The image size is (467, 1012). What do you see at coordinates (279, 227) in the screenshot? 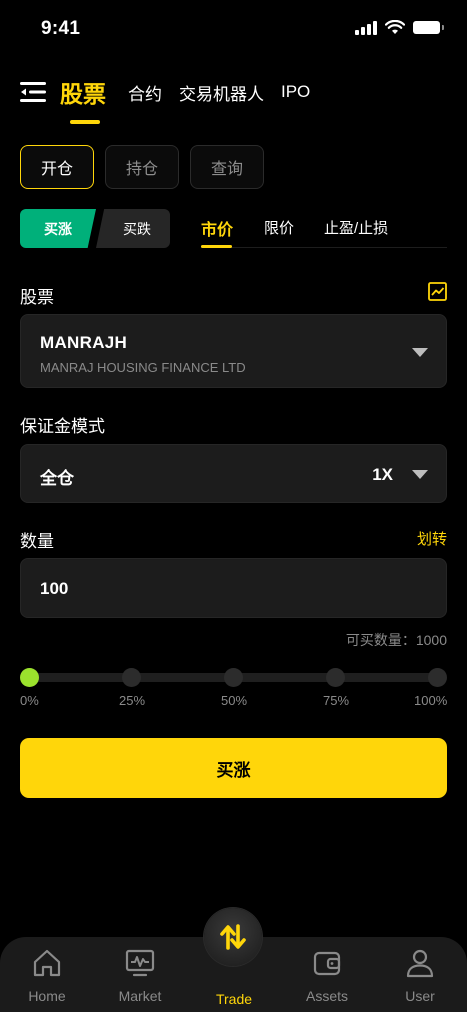
I see `order-type-limit: 限价` at bounding box center [279, 227].